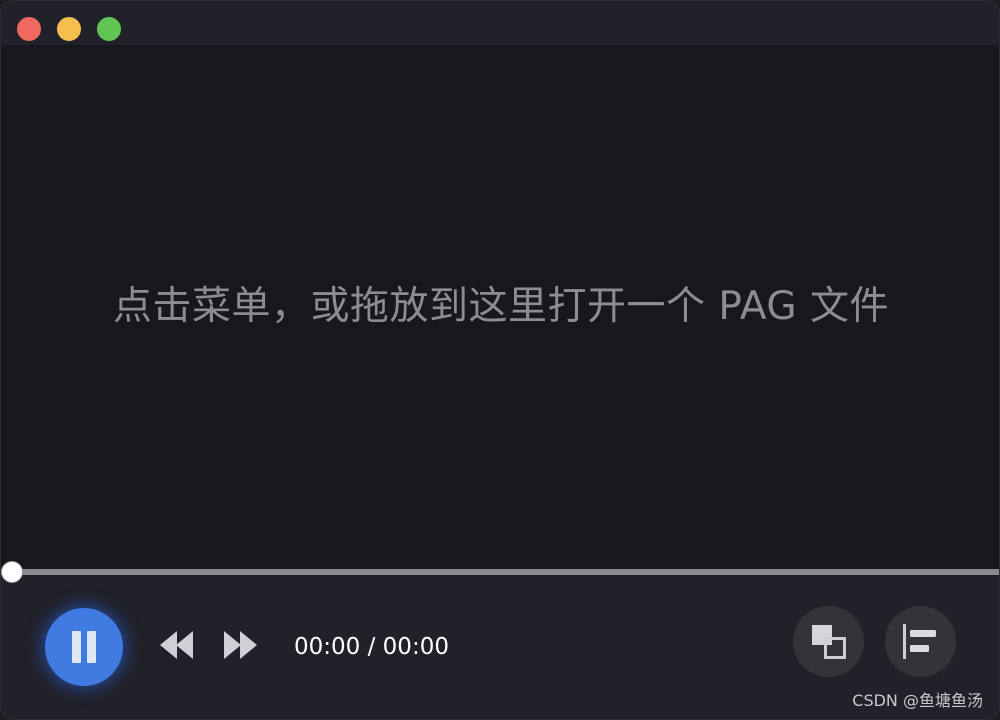 The image size is (1000, 720). Describe the element at coordinates (84, 647) in the screenshot. I see `play-pause-button` at that location.